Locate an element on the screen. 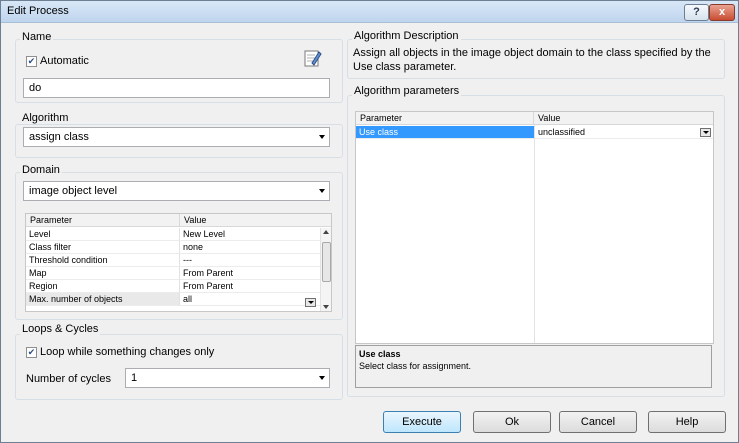 The image size is (739, 443). loops-group-label: Loops & Cycles is located at coordinates (60, 329).